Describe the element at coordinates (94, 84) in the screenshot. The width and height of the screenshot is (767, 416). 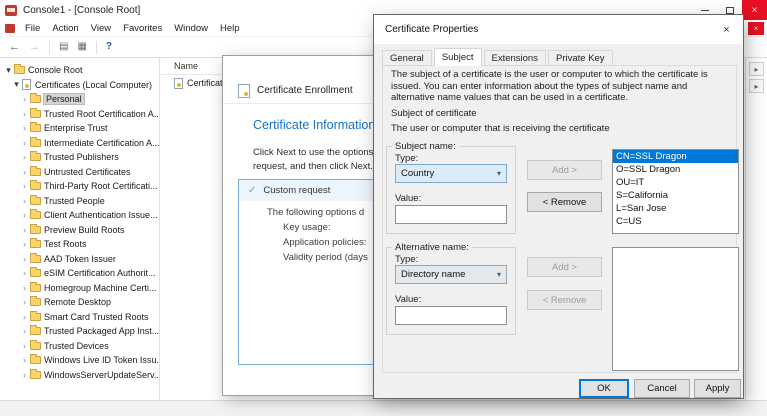
I see `tree-item-label: Certificates (Local Computer)` at that location.